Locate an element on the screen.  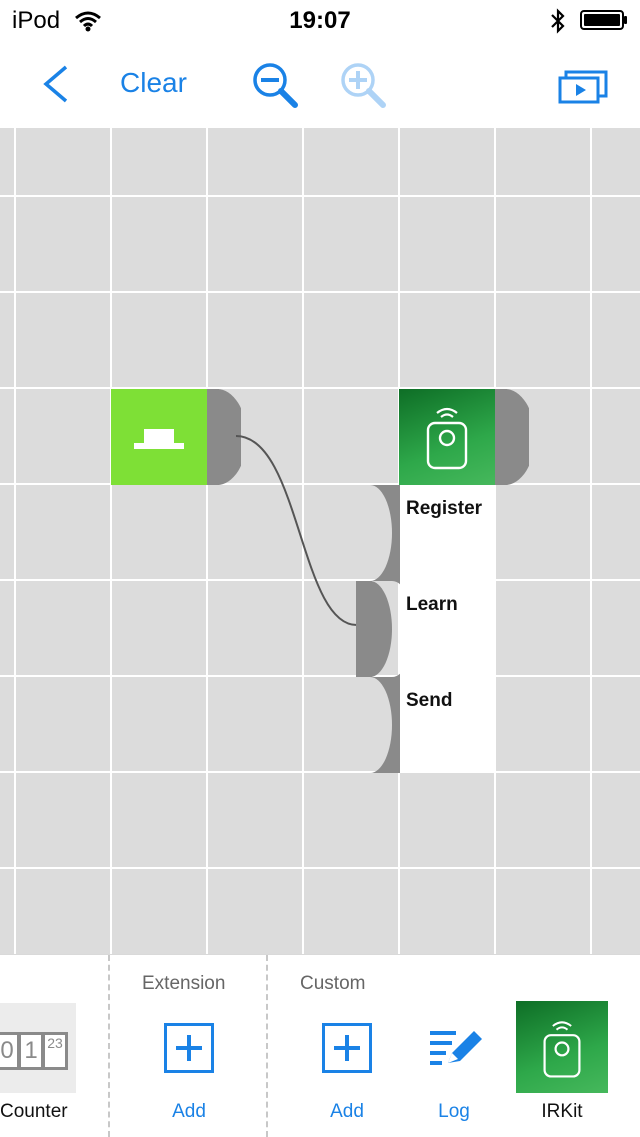
port-label-register: Register is located at coordinates (444, 508).